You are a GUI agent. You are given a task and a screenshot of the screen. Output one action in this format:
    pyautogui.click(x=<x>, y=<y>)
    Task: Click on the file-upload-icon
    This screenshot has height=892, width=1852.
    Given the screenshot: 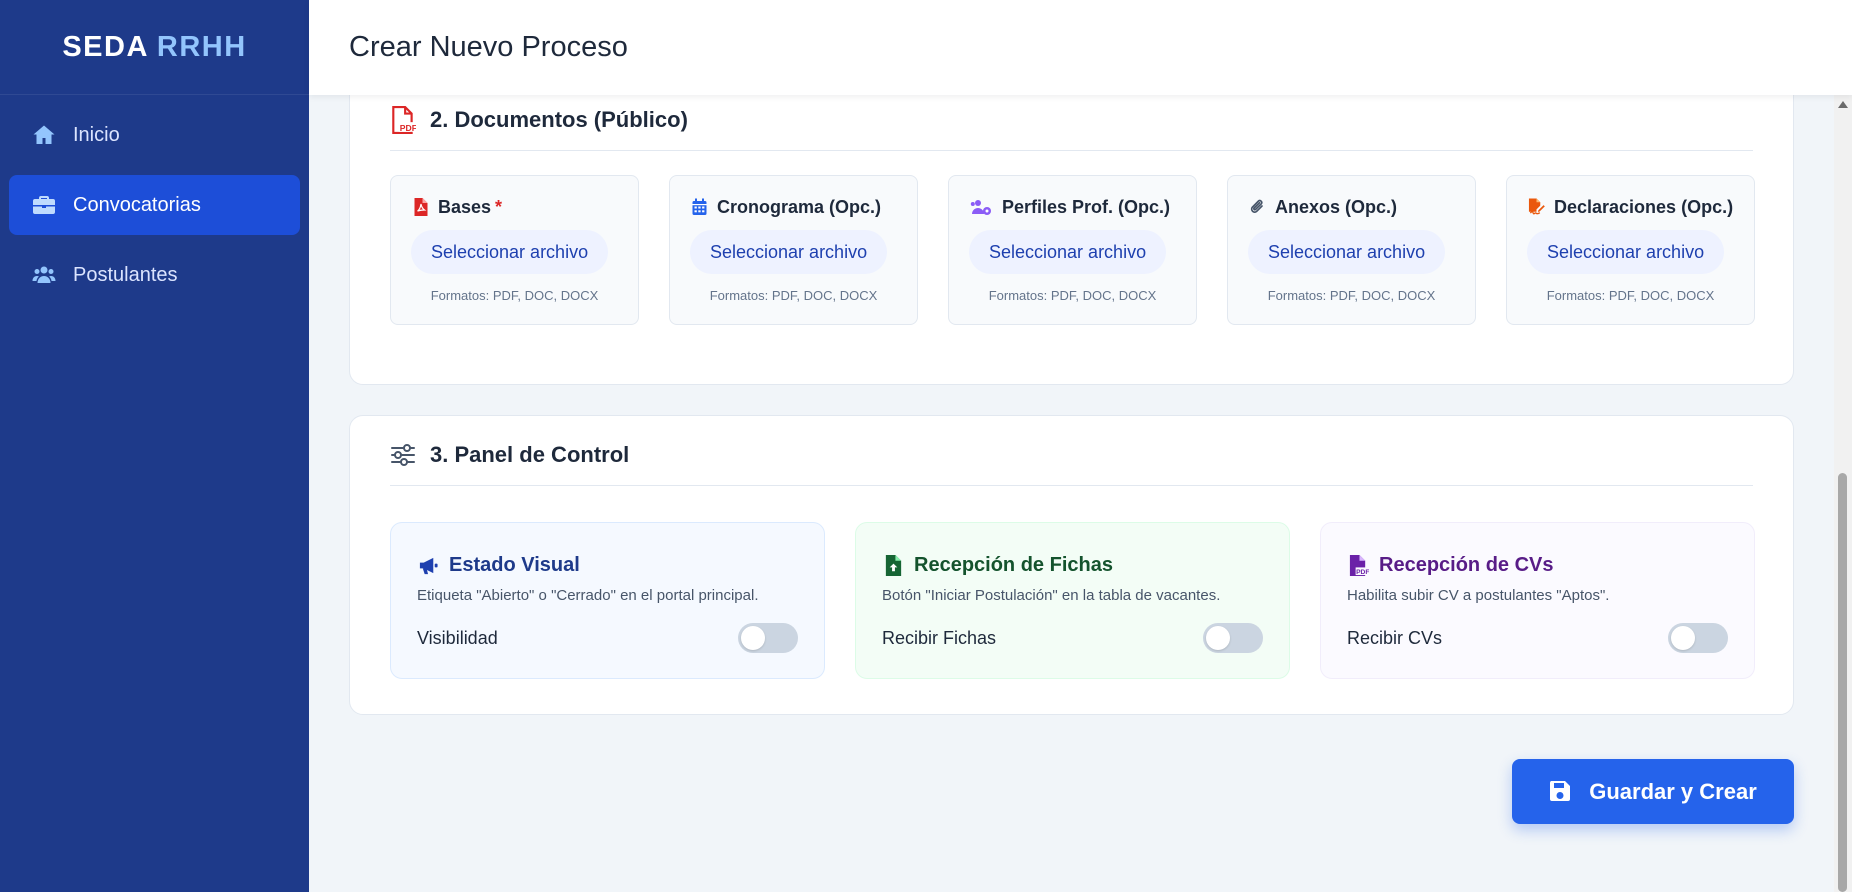 What is the action you would take?
    pyautogui.click(x=893, y=565)
    